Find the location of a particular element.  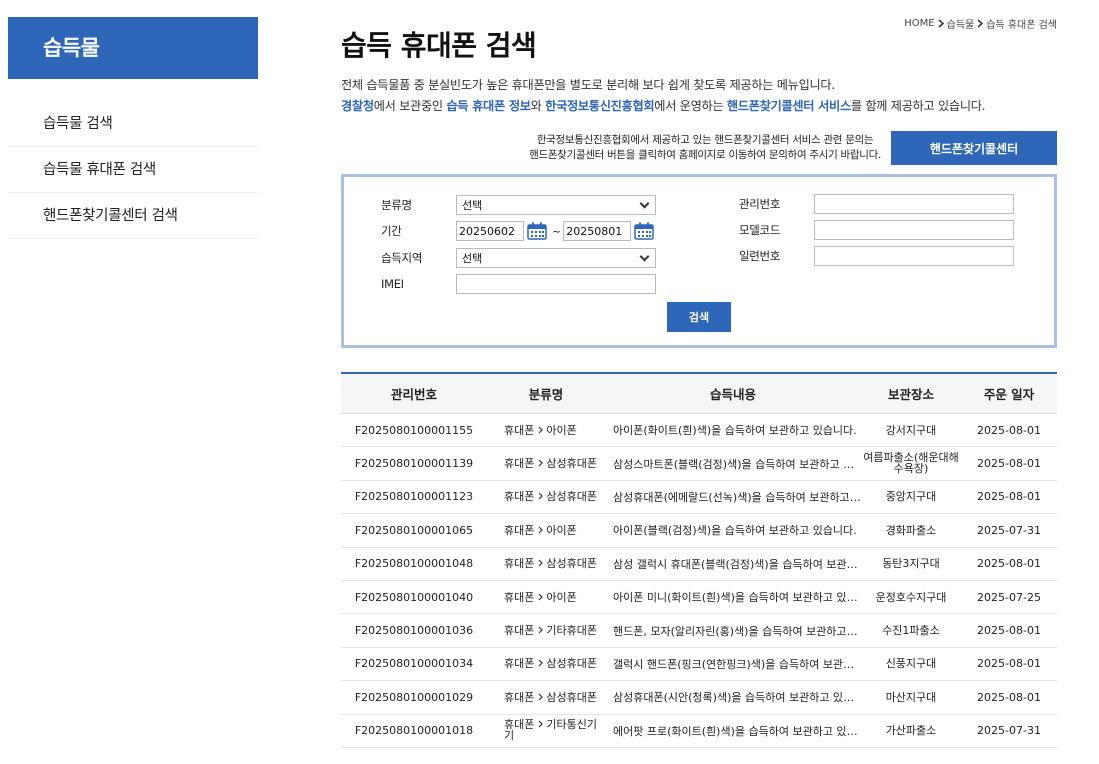

cell-content: 핸드폰, 모자(알리자린(홍)색)을 습득하여 보관하고 있습니다. is located at coordinates (733, 631).